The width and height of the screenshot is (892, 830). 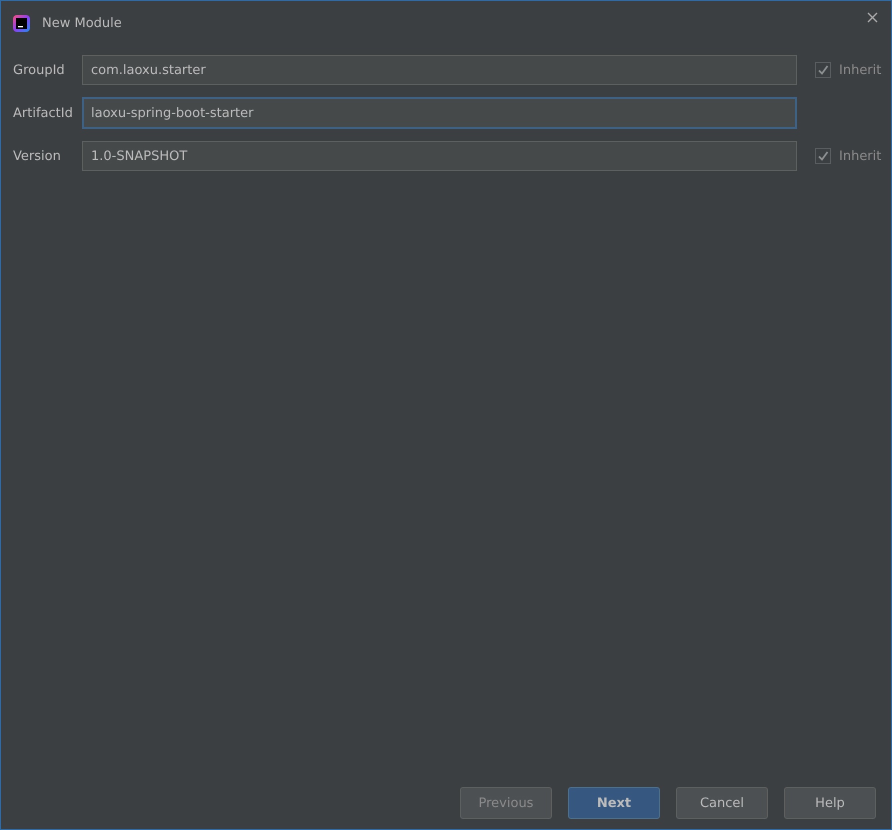 What do you see at coordinates (439, 70) in the screenshot?
I see `text-field: com.laoxu.starter` at bounding box center [439, 70].